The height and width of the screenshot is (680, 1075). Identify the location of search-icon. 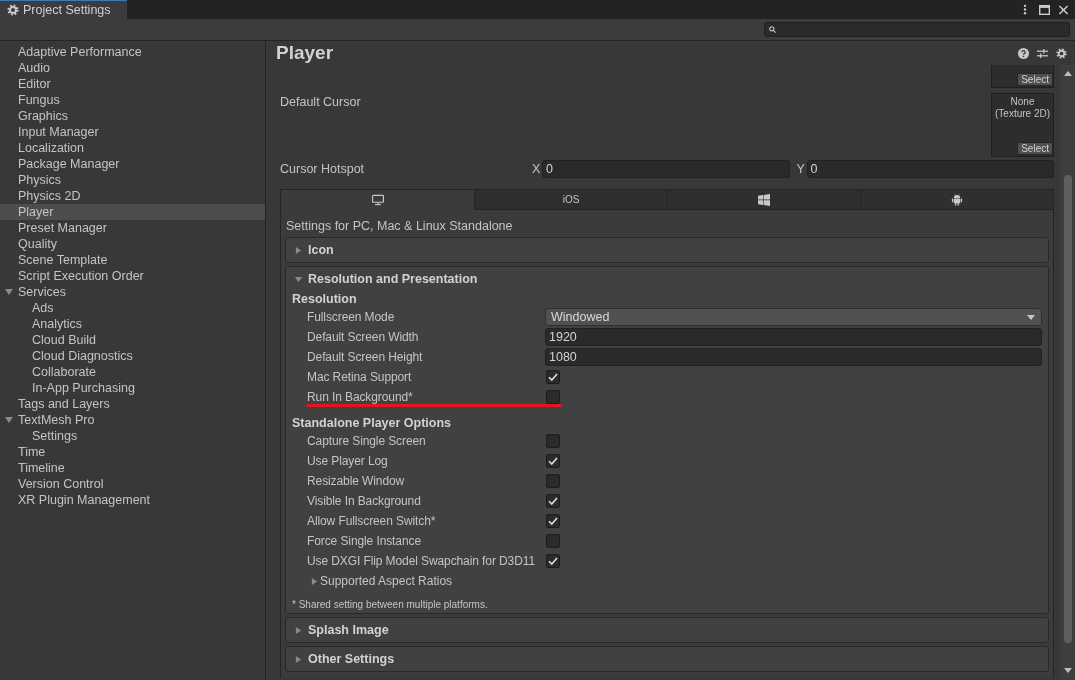
(772, 29).